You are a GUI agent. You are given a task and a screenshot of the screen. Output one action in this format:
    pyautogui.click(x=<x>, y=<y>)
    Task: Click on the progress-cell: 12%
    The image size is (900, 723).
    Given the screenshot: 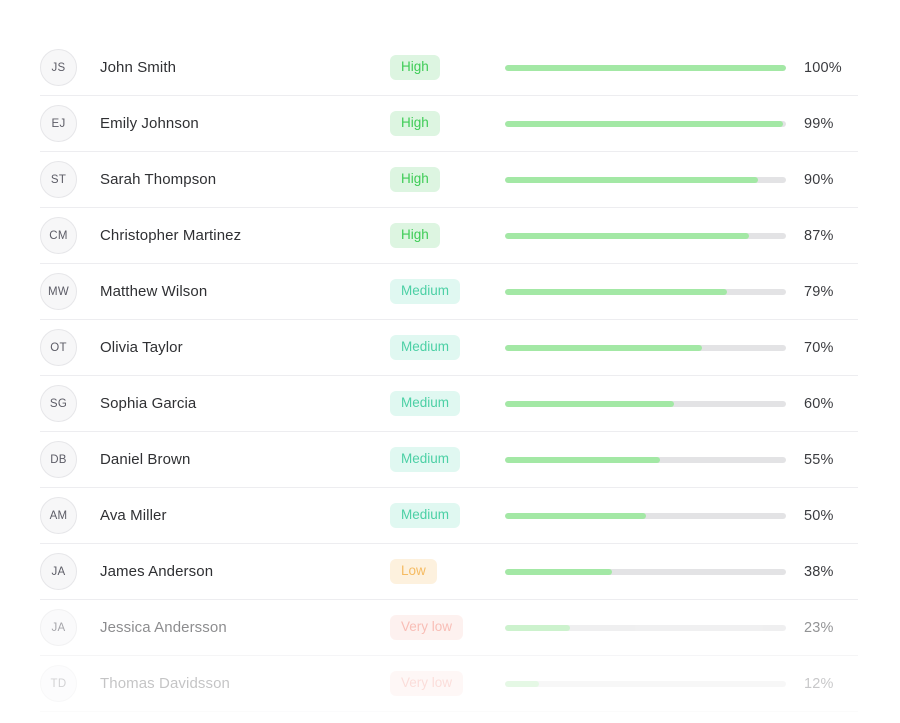 What is the action you would take?
    pyautogui.click(x=681, y=684)
    